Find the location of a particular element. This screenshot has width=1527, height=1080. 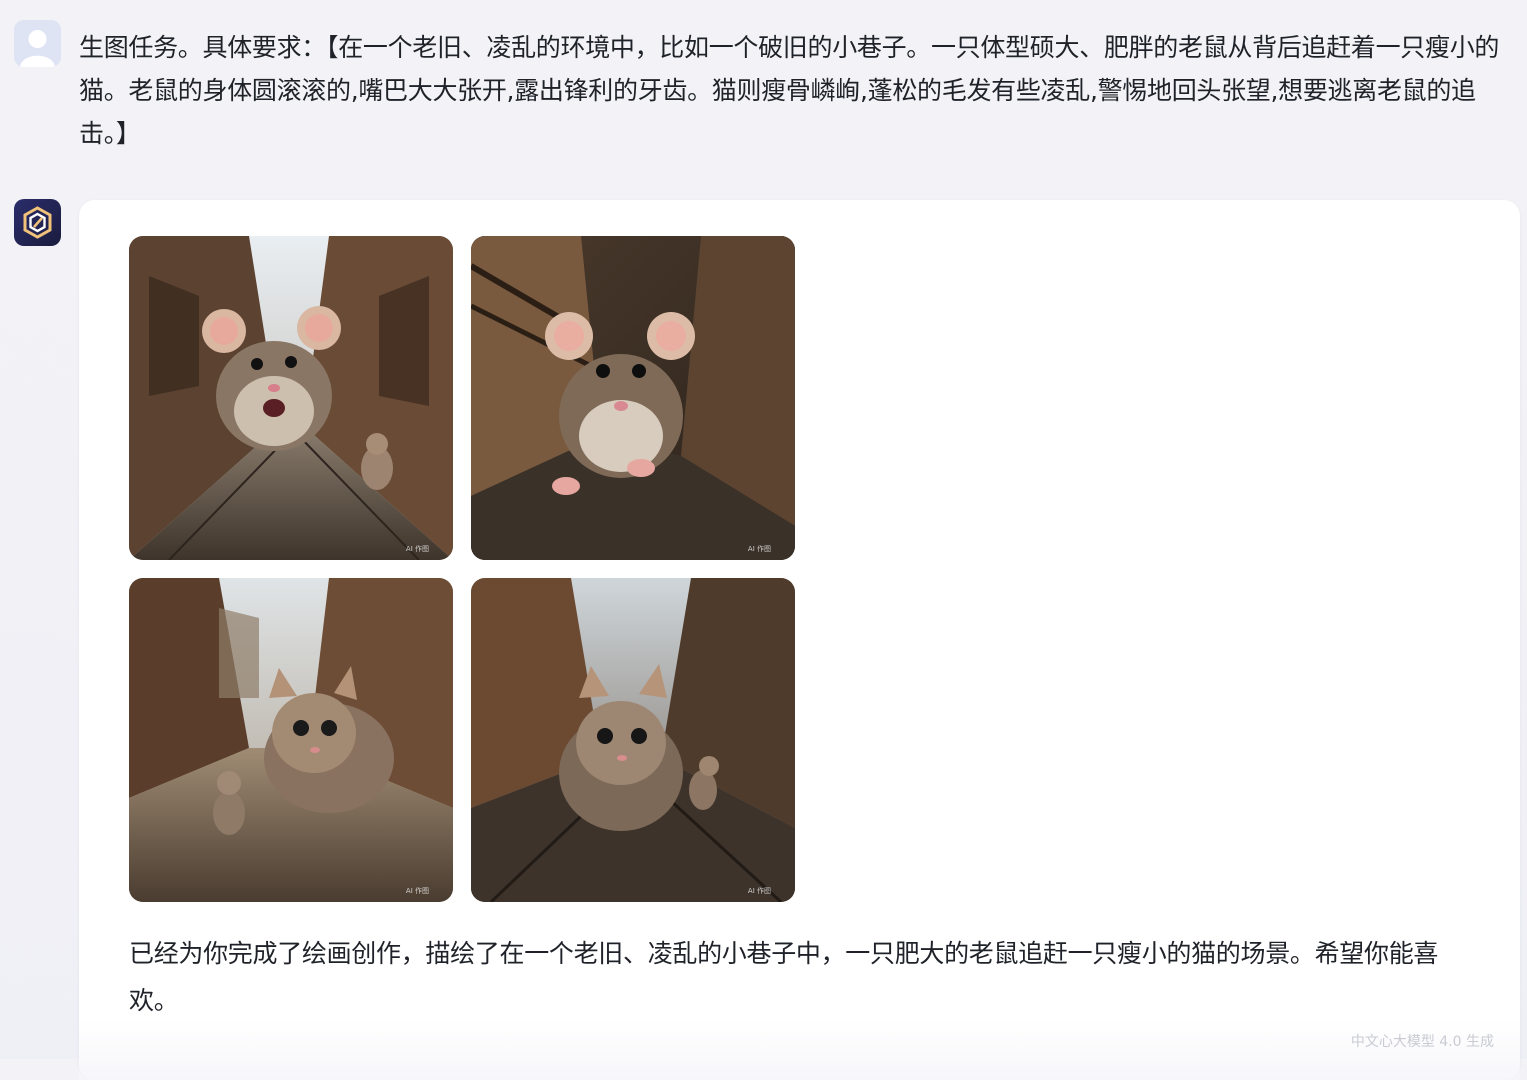

alley-kitten-and-mouse-image: AI 作图 is located at coordinates (633, 740).